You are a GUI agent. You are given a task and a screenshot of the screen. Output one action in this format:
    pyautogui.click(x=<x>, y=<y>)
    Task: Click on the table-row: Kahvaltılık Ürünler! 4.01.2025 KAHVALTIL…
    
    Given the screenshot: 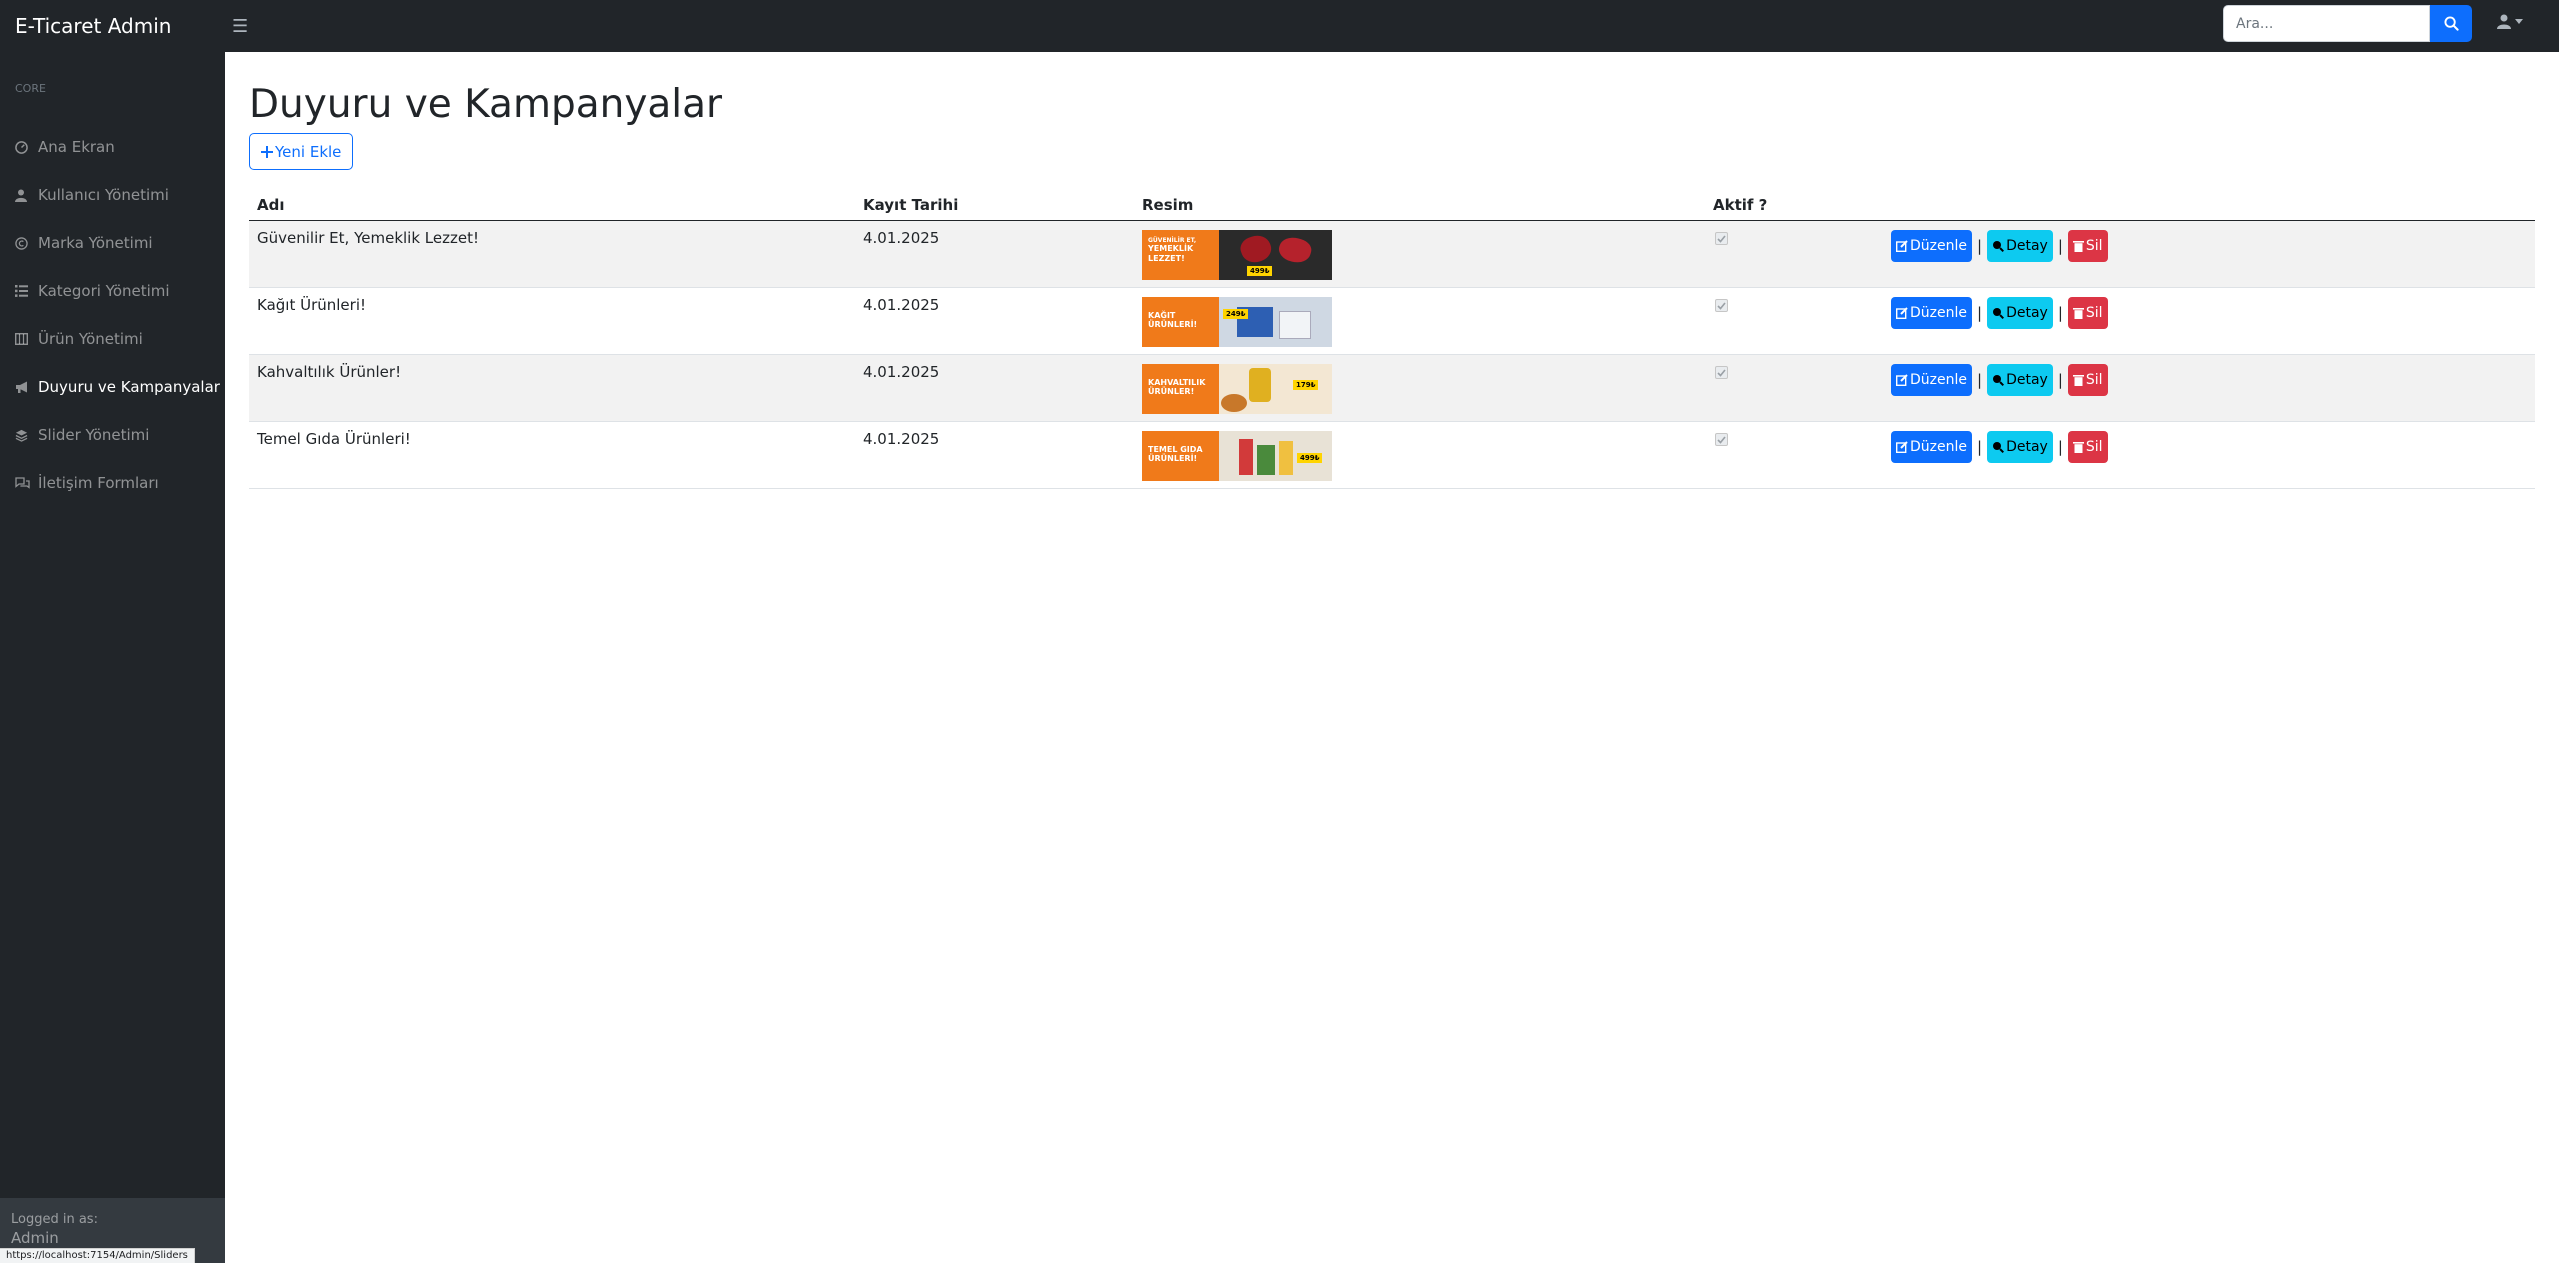 What is the action you would take?
    pyautogui.click(x=1392, y=388)
    